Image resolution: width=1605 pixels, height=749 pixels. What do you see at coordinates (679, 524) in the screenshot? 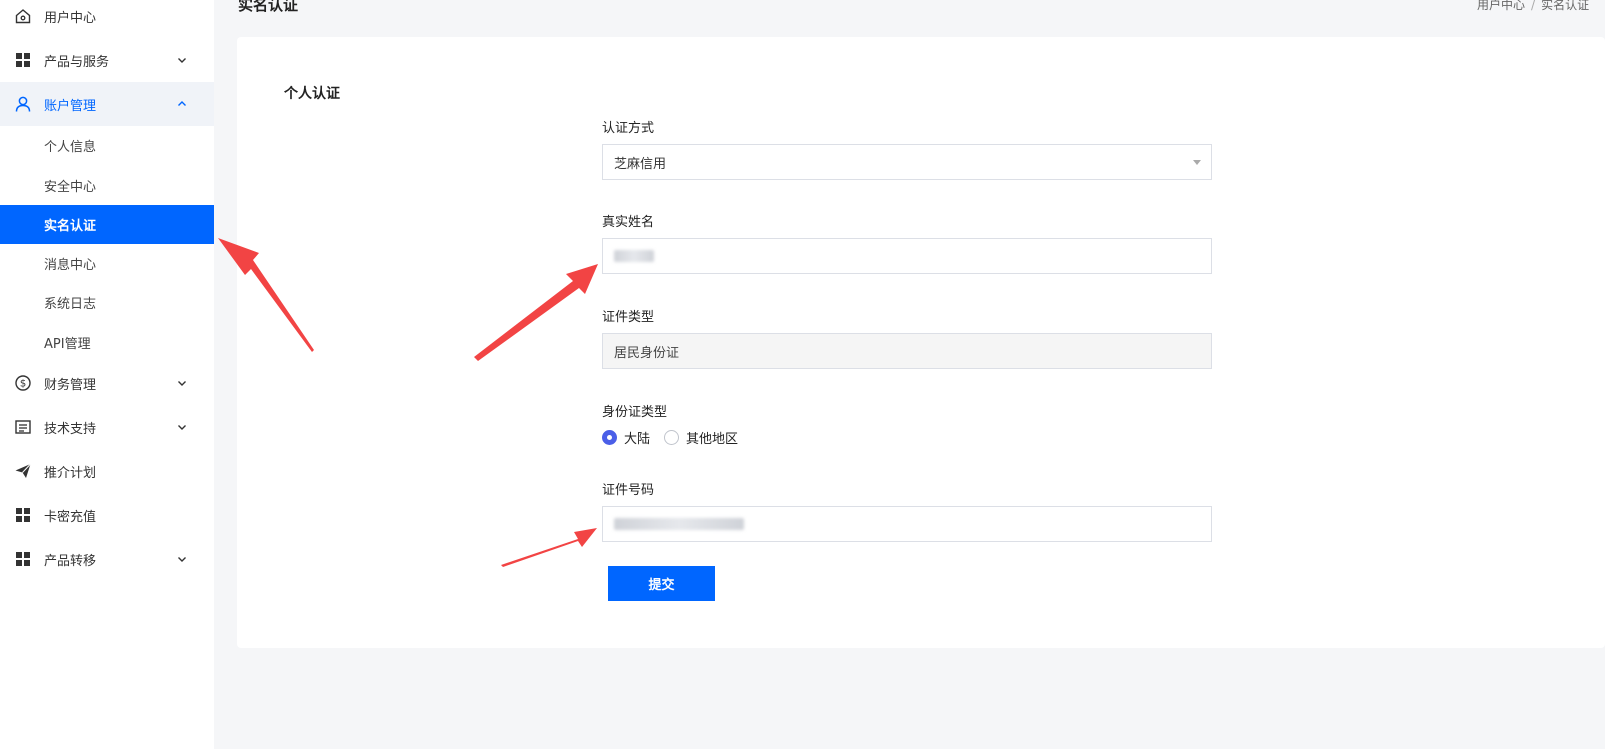
I see `redacted-id-number` at bounding box center [679, 524].